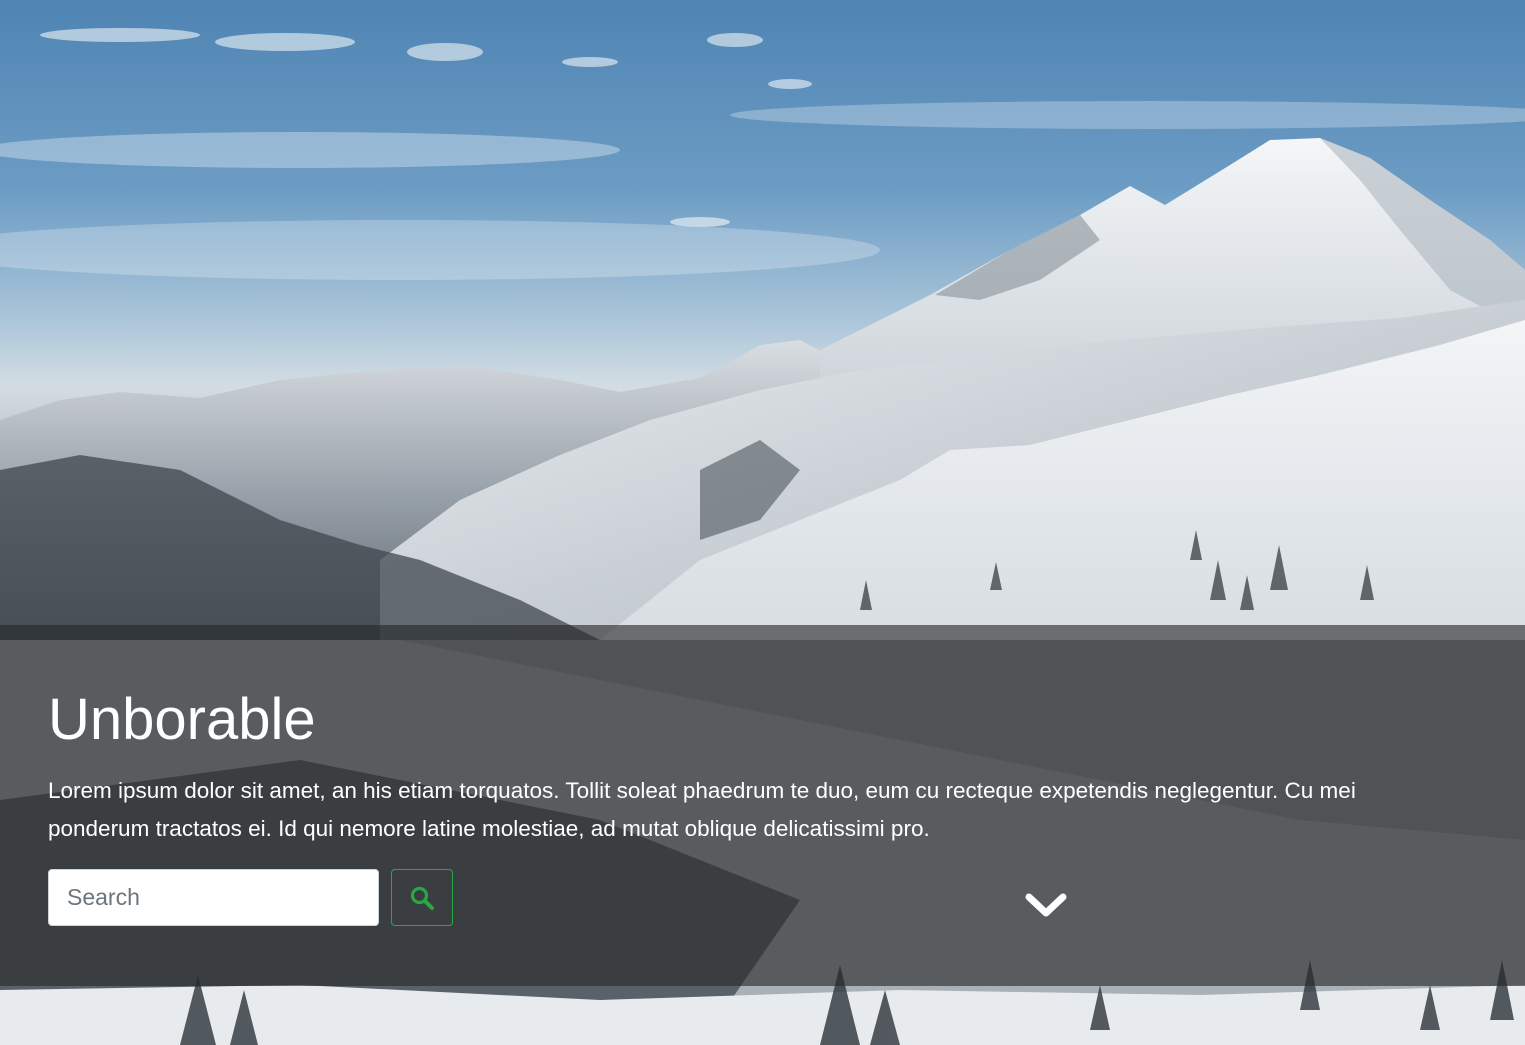 The height and width of the screenshot is (1045, 1525). Describe the element at coordinates (1046, 904) in the screenshot. I see `chevron-down-icon` at that location.